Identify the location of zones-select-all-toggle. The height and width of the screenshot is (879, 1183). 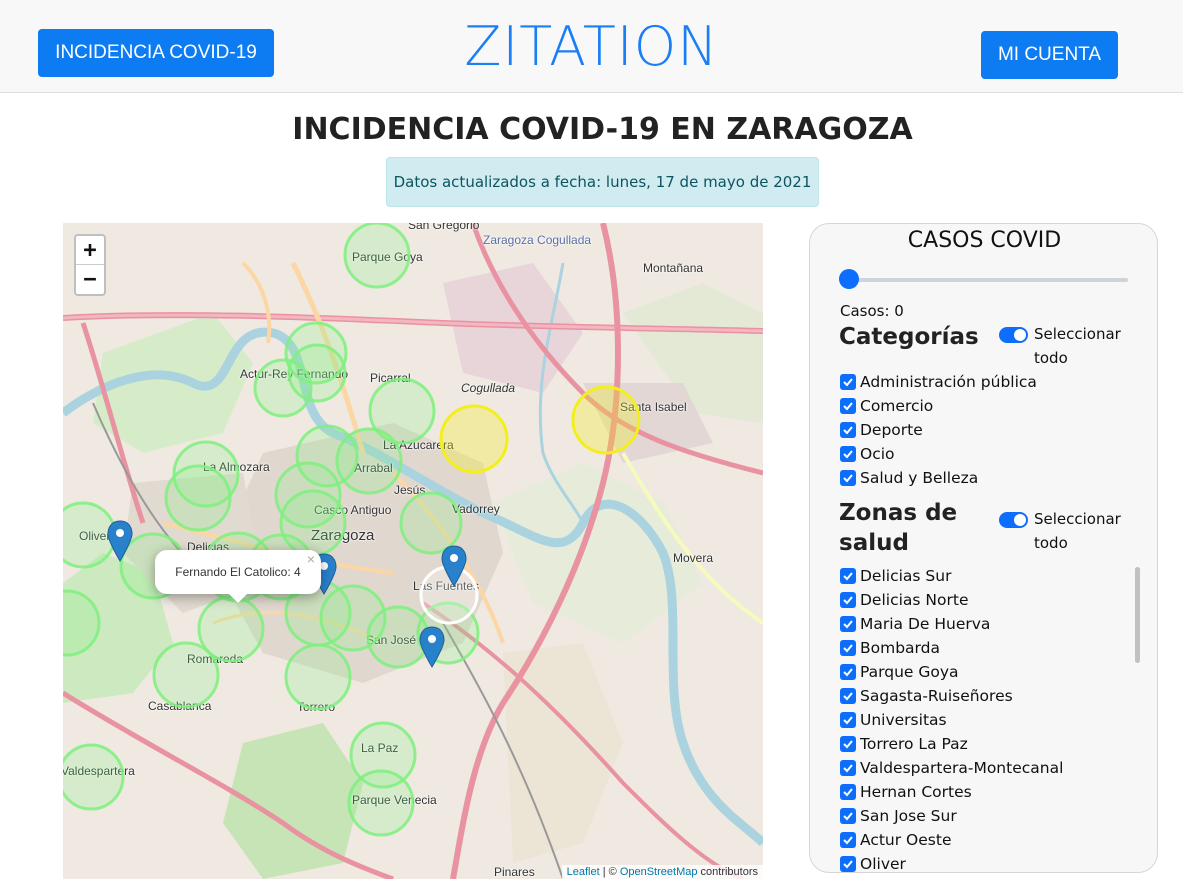
(1013, 520).